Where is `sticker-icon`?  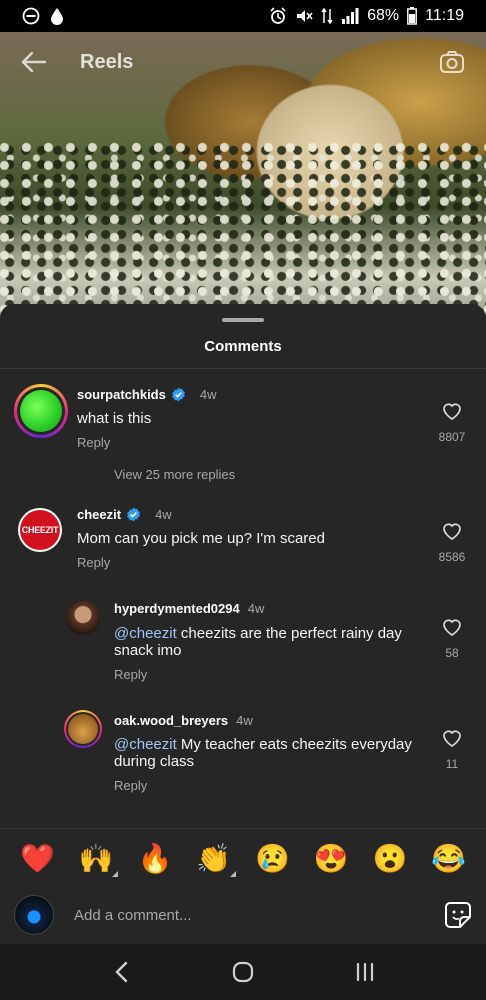 sticker-icon is located at coordinates (458, 915).